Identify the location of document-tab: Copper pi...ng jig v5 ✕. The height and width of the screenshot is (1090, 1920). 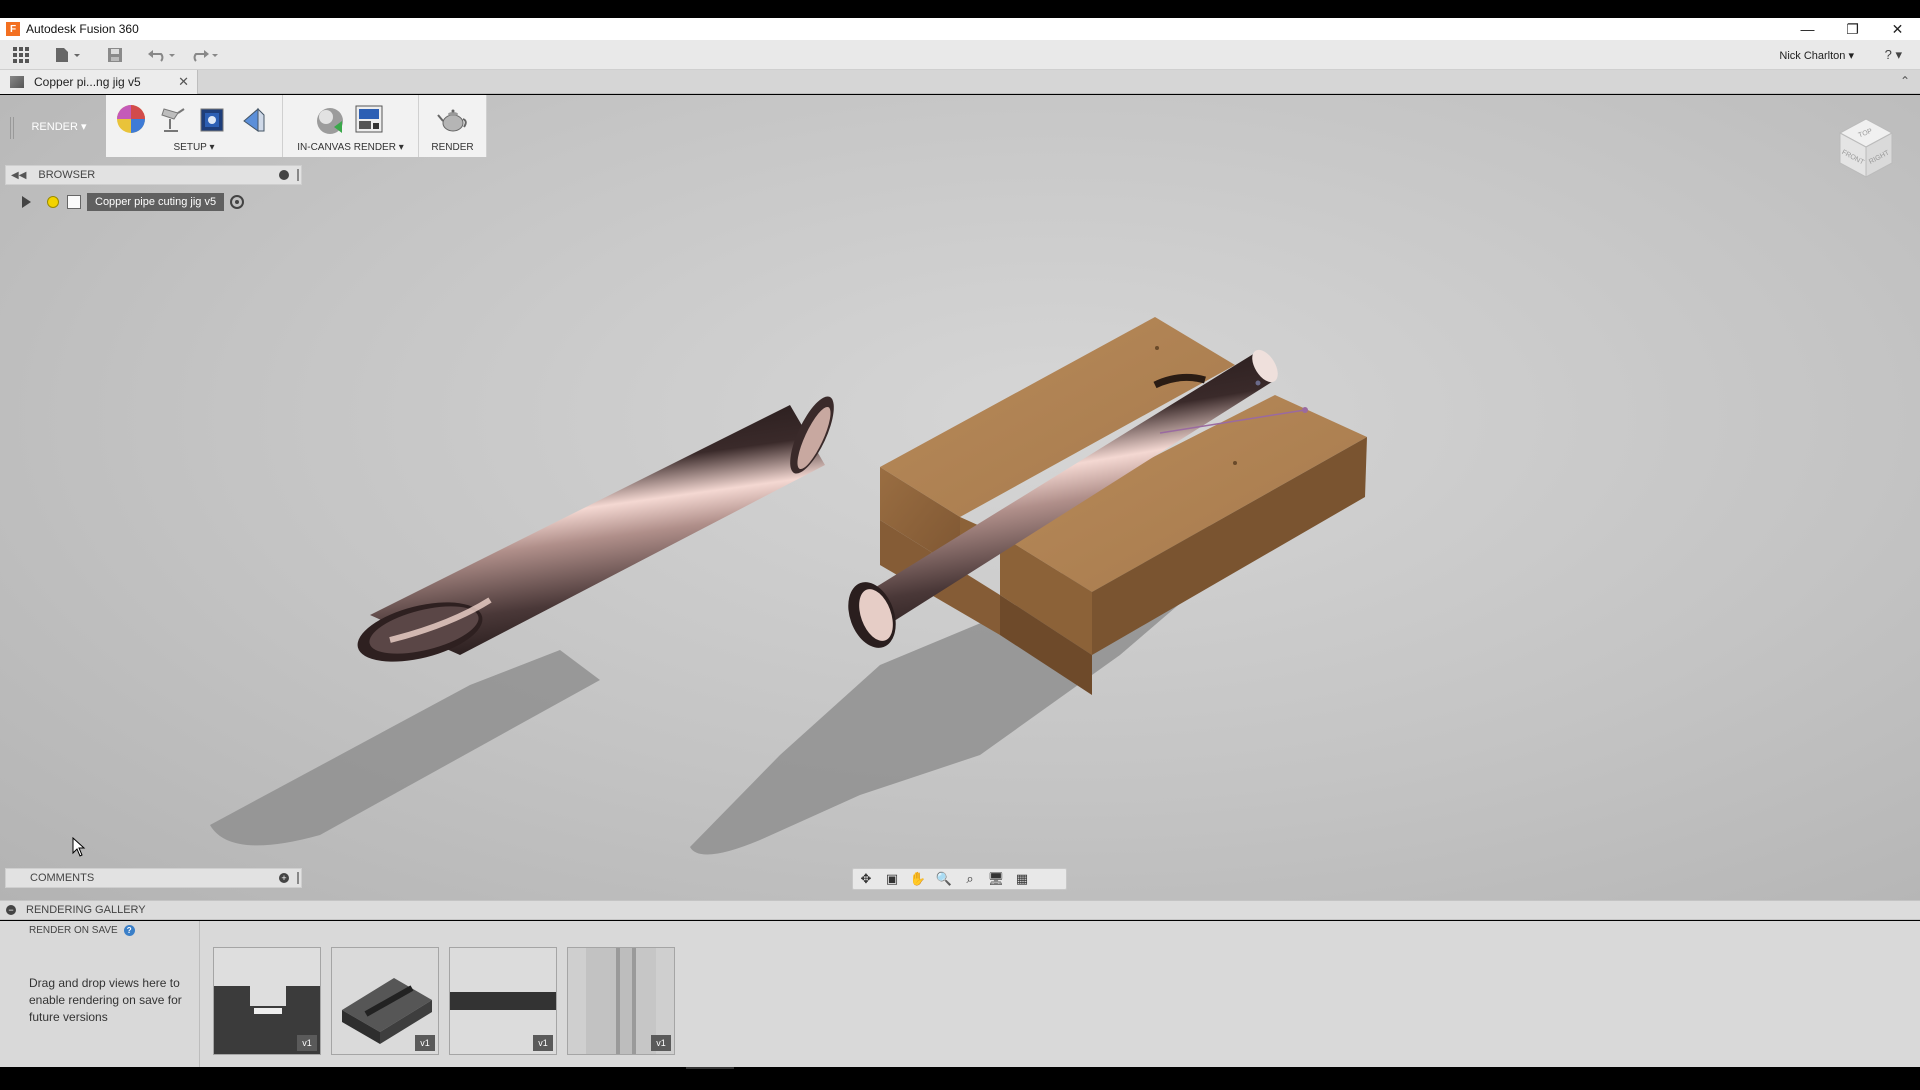
(99, 82).